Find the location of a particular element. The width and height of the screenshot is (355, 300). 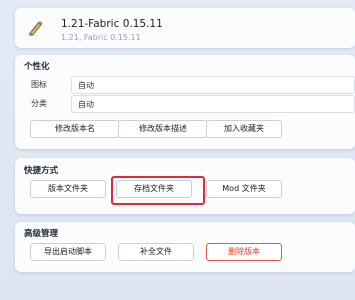

icon-field-label: 图标 is located at coordinates (39, 84).